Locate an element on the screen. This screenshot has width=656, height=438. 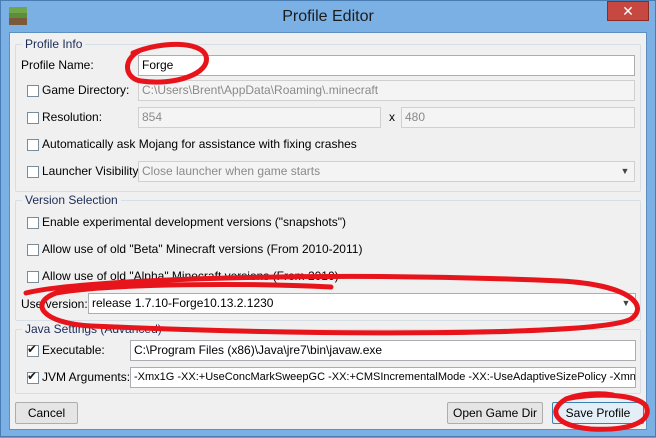
jvm-arguments-label: JVM Arguments: is located at coordinates (86, 377).